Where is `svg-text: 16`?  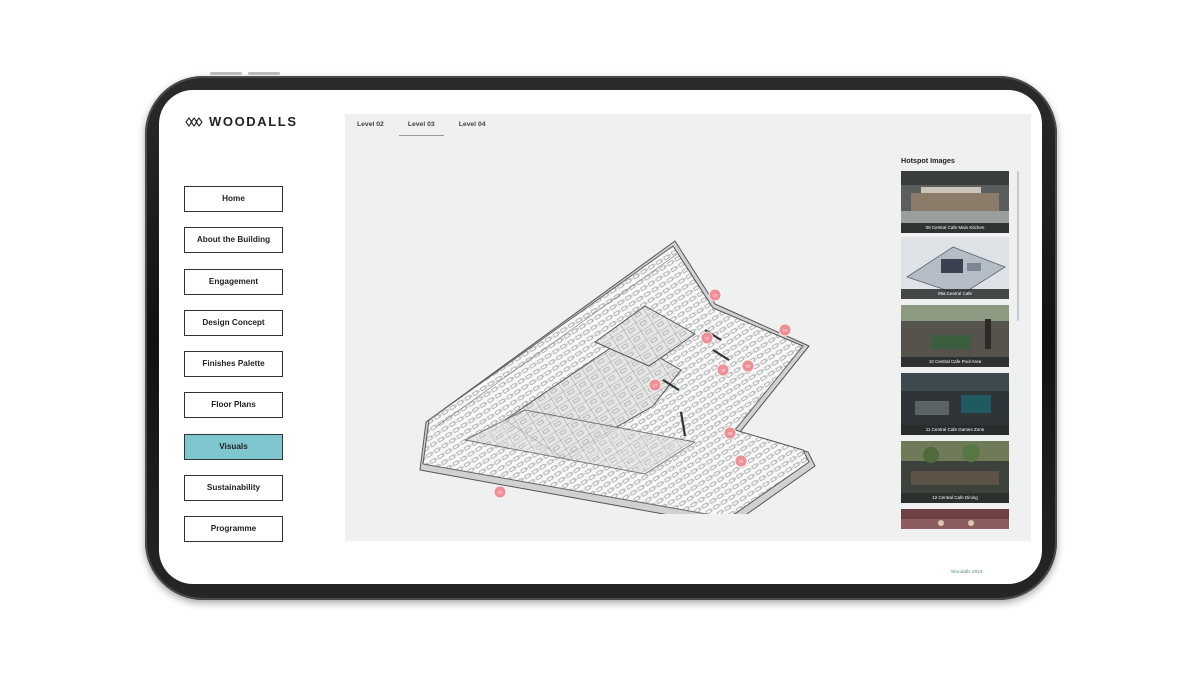 svg-text: 16 is located at coordinates (723, 370).